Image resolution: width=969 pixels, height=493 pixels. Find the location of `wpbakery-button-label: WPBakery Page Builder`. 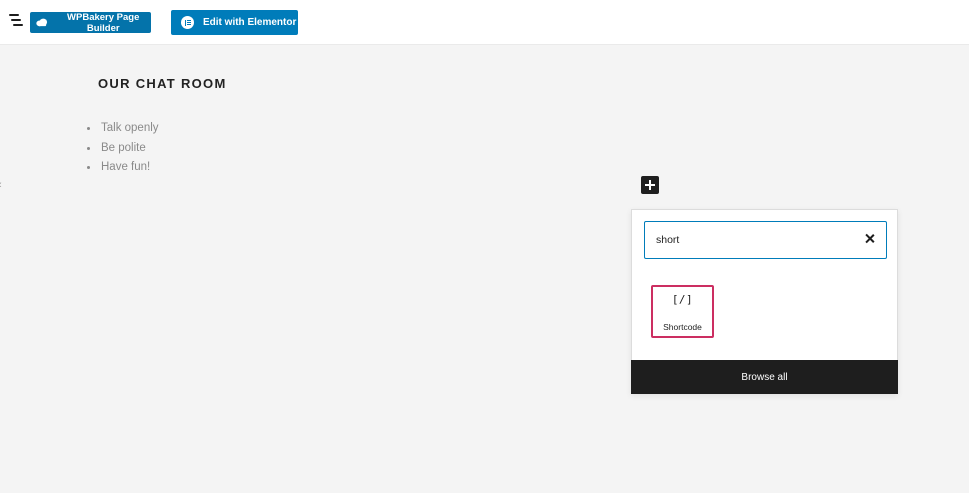

wpbakery-button-label: WPBakery Page Builder is located at coordinates (103, 22).